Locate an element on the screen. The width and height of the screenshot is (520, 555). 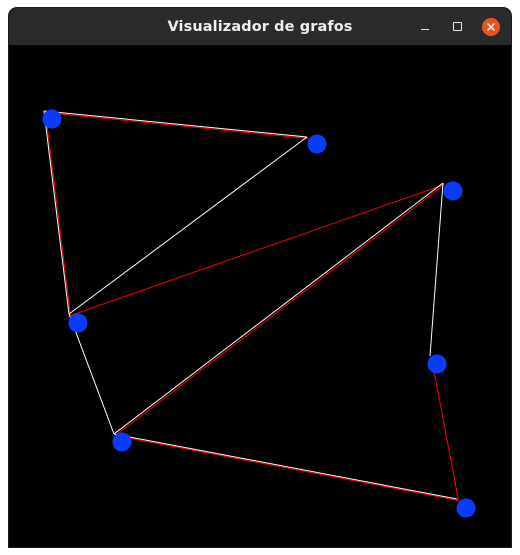
graph-node-n3 is located at coordinates (453, 191).